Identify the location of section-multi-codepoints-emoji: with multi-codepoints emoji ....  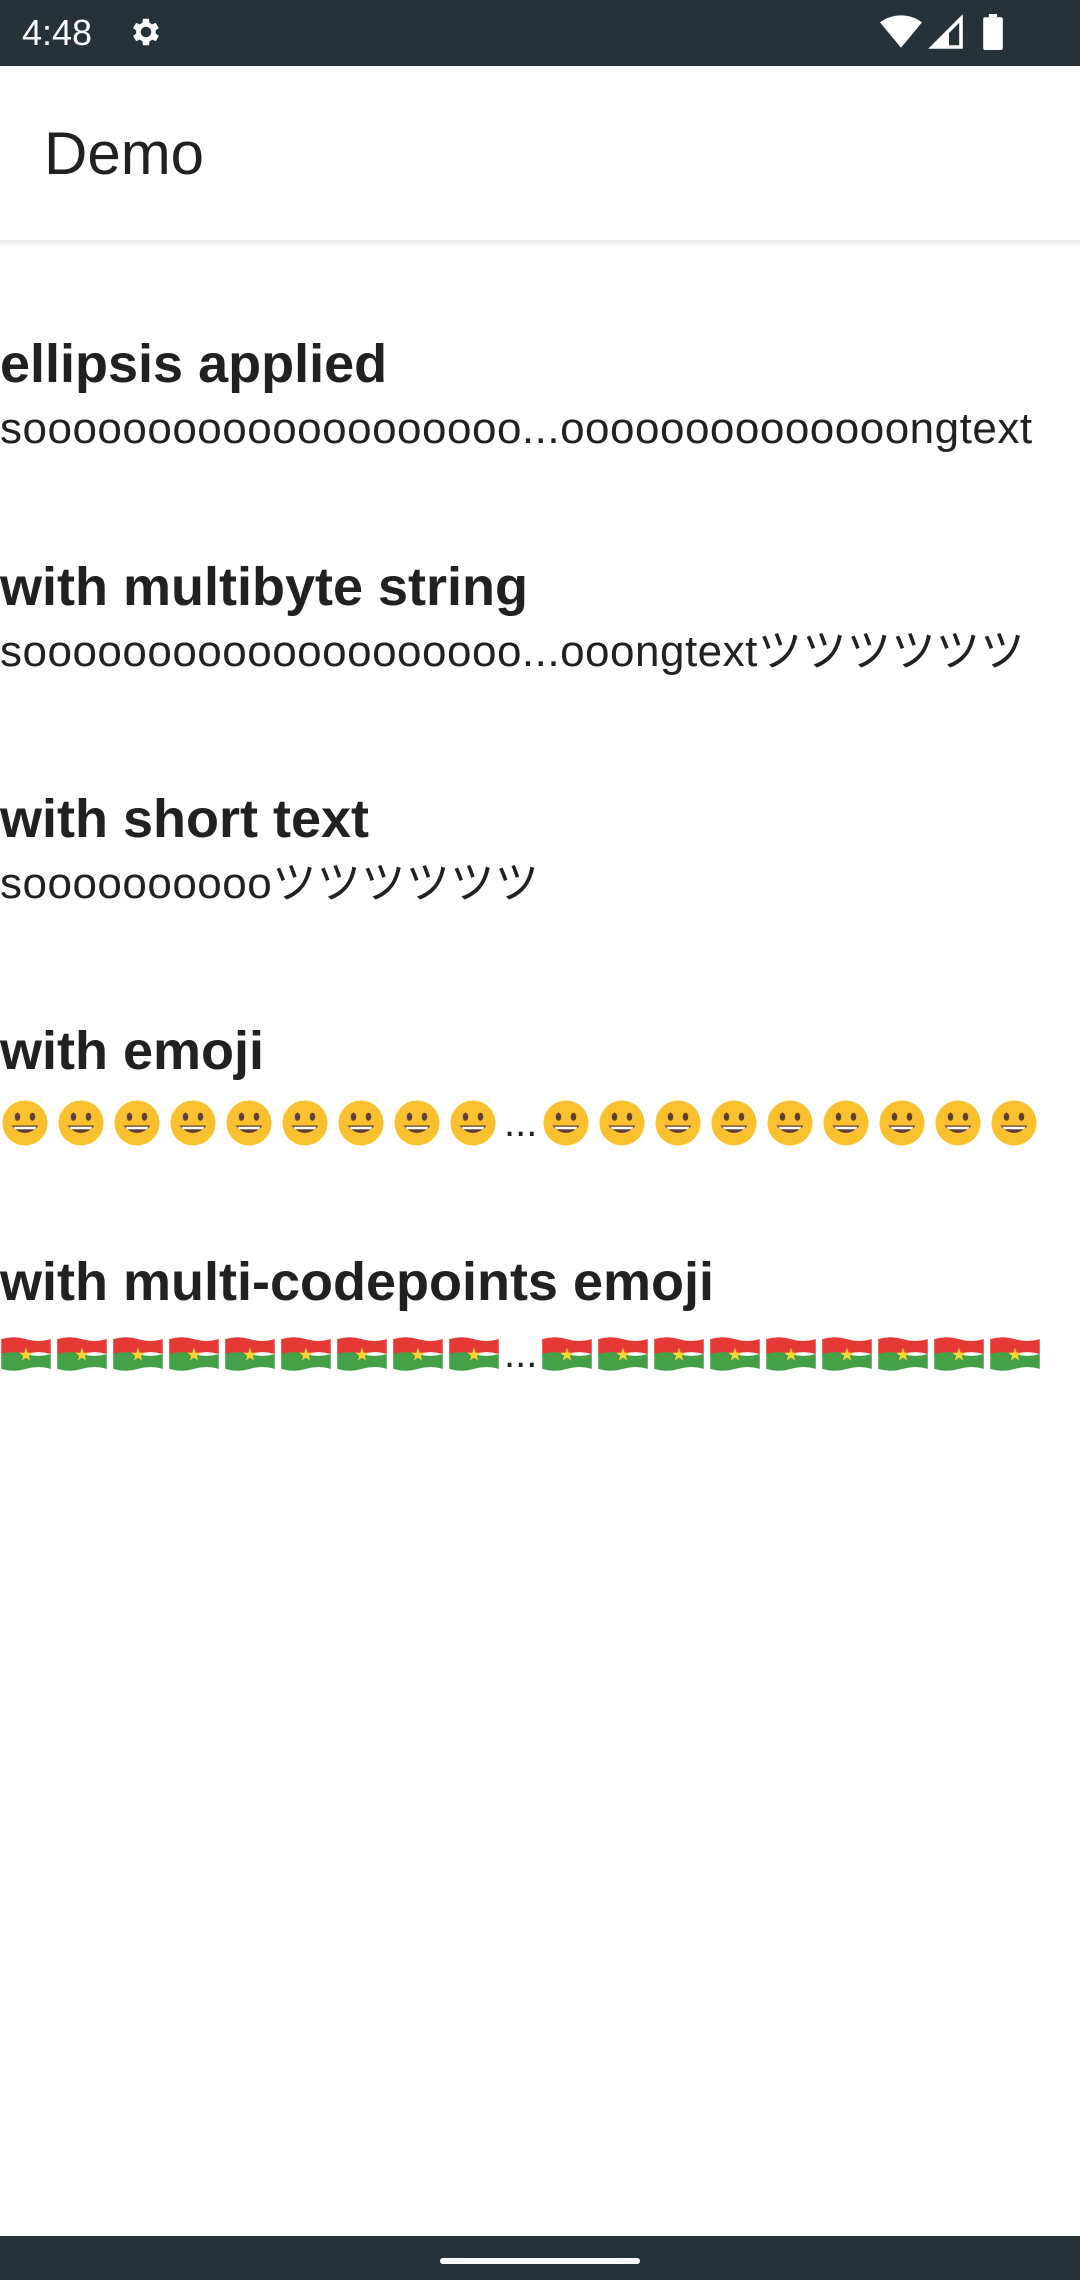
(540, 1317).